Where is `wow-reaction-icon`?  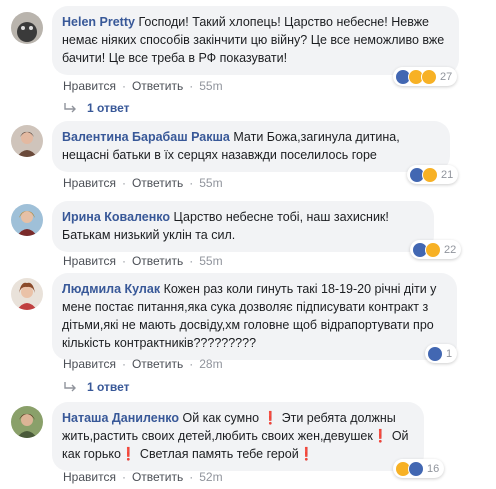 wow-reaction-icon is located at coordinates (429, 76).